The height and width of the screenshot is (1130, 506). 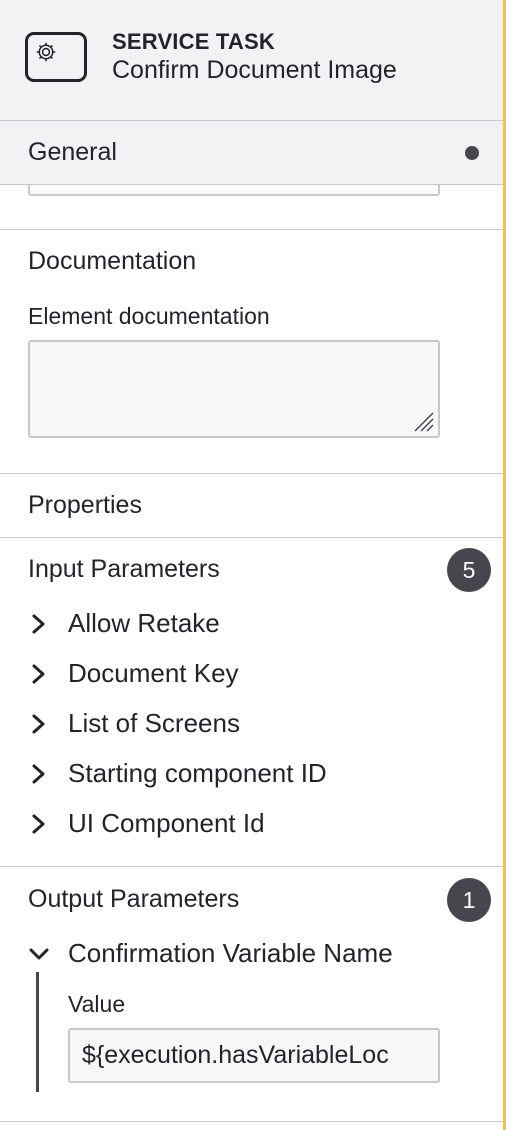 I want to click on service-task-icon, so click(x=56, y=57).